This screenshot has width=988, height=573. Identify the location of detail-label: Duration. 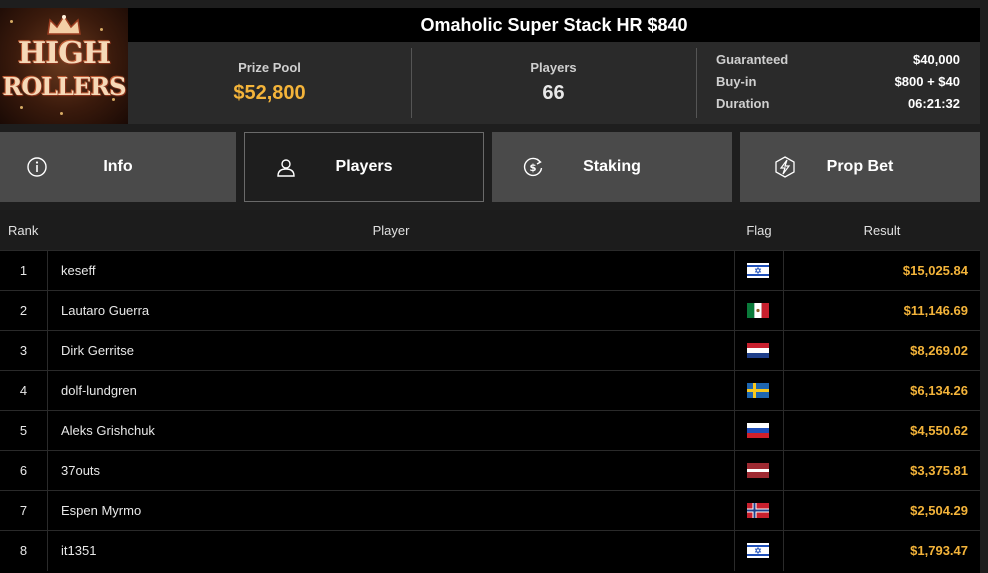
(743, 103).